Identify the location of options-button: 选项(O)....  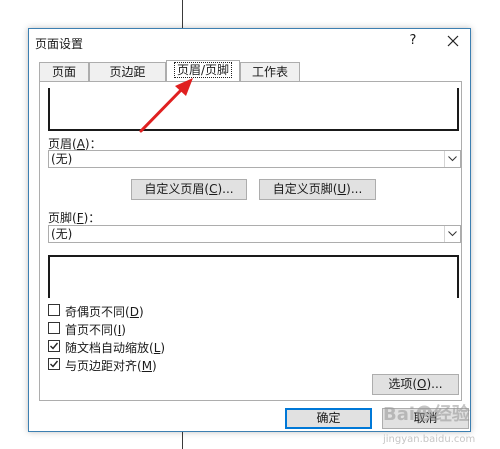
(415, 384).